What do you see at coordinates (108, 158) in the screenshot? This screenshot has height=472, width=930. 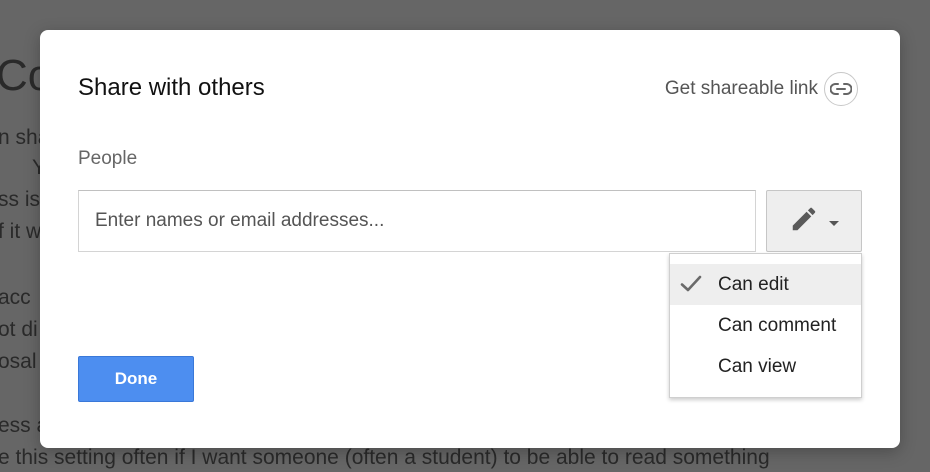 I see `people-label: People` at bounding box center [108, 158].